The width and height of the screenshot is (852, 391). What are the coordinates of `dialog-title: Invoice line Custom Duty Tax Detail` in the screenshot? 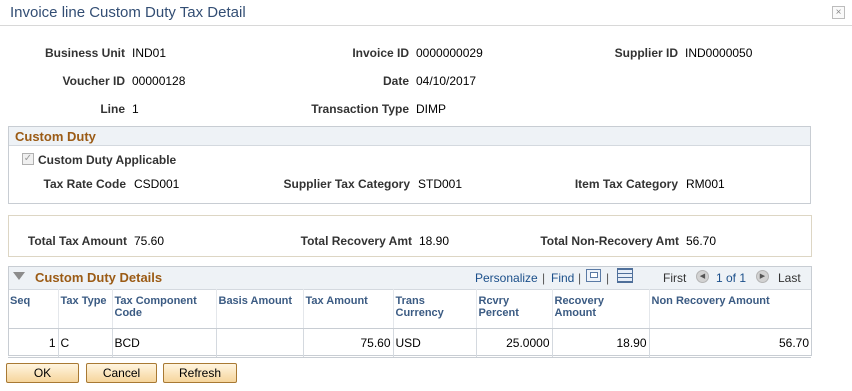 It's located at (128, 12).